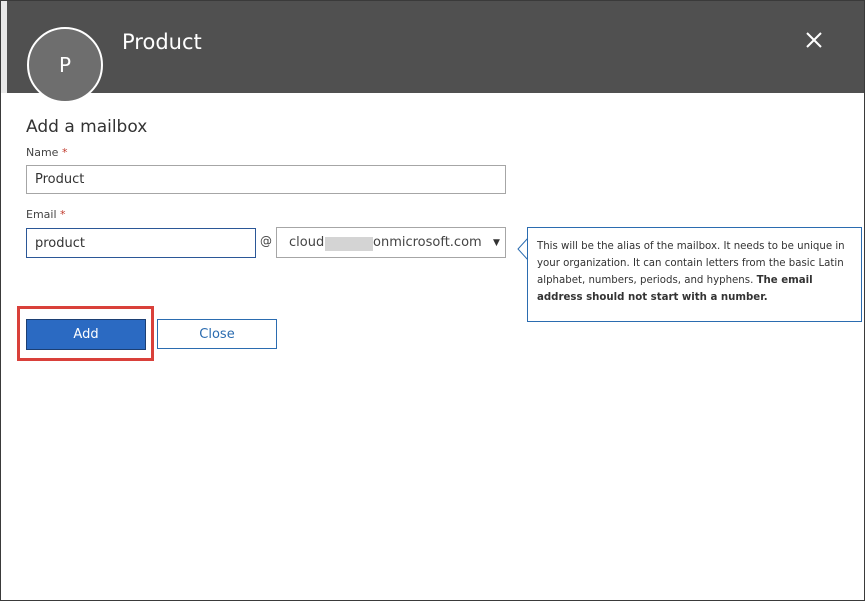  I want to click on domain-select: cloud onmicrosoft.com ▼, so click(391, 242).